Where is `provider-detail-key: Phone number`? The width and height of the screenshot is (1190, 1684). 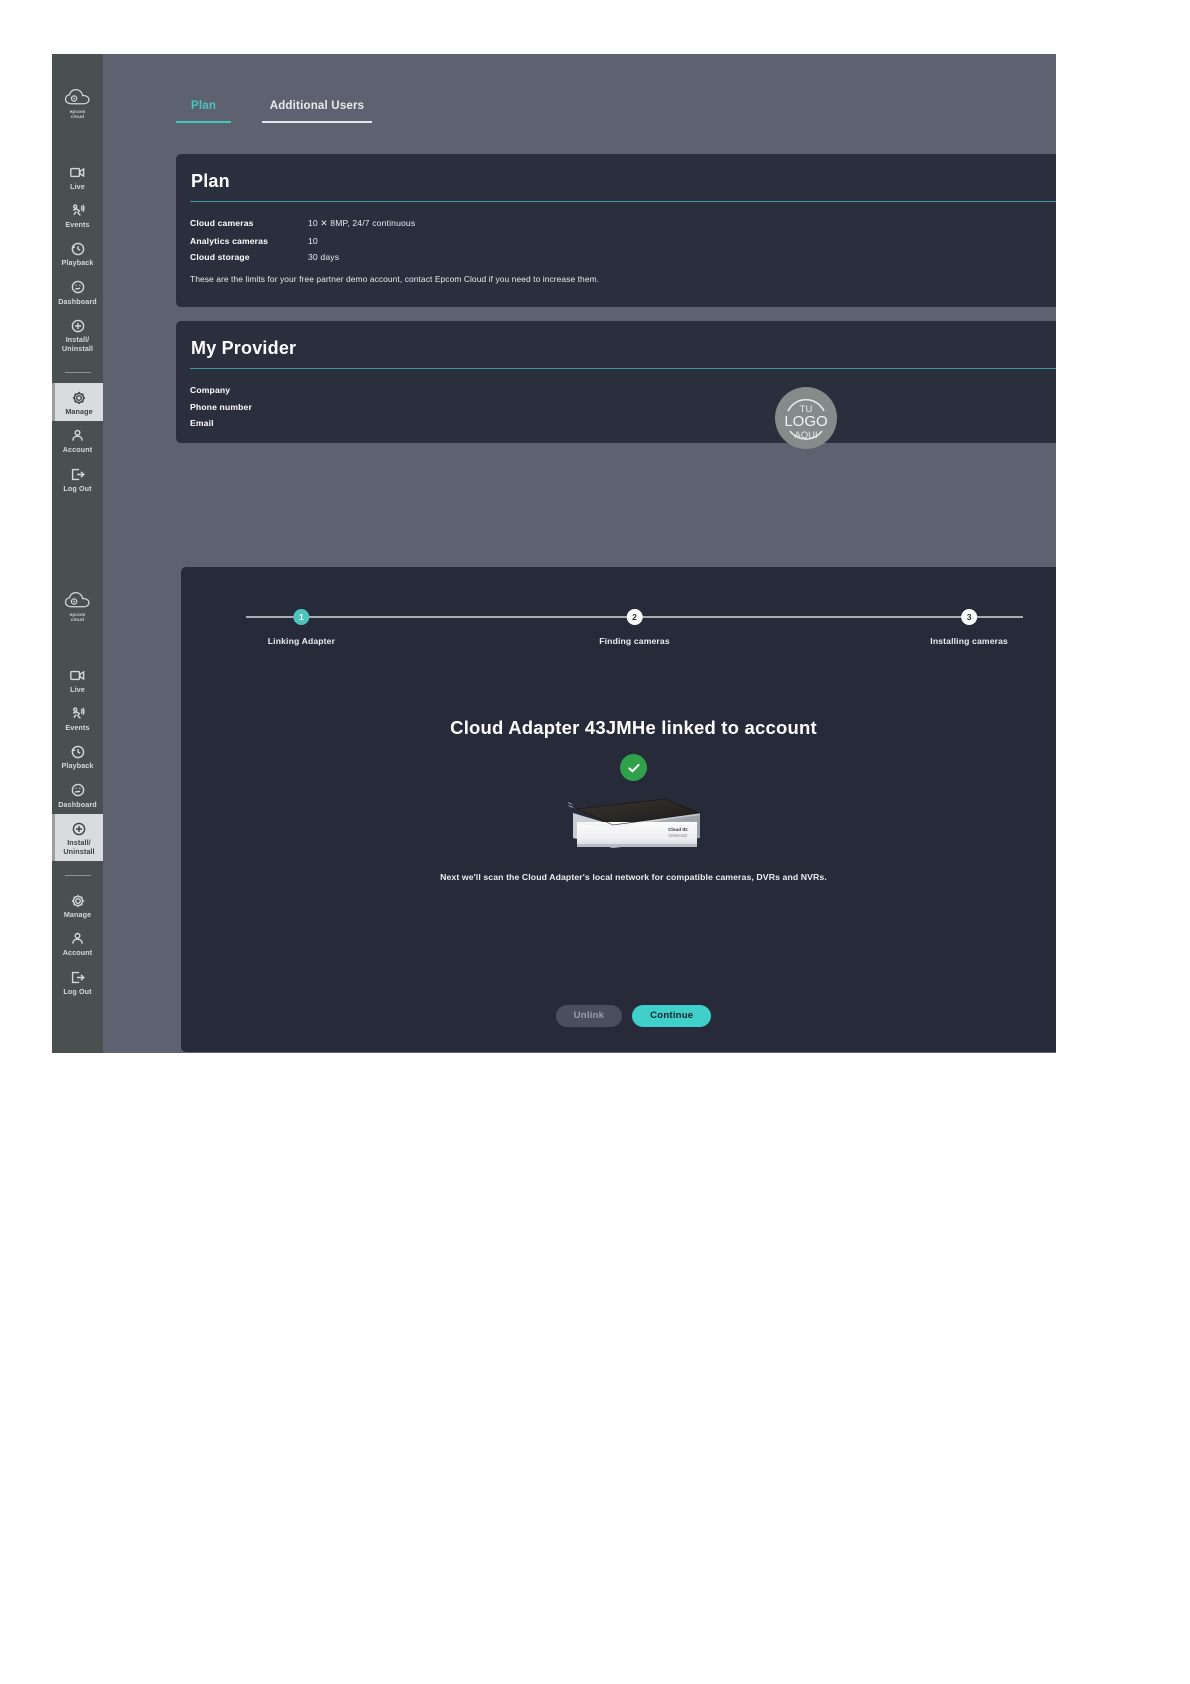
provider-detail-key: Phone number is located at coordinates (221, 406).